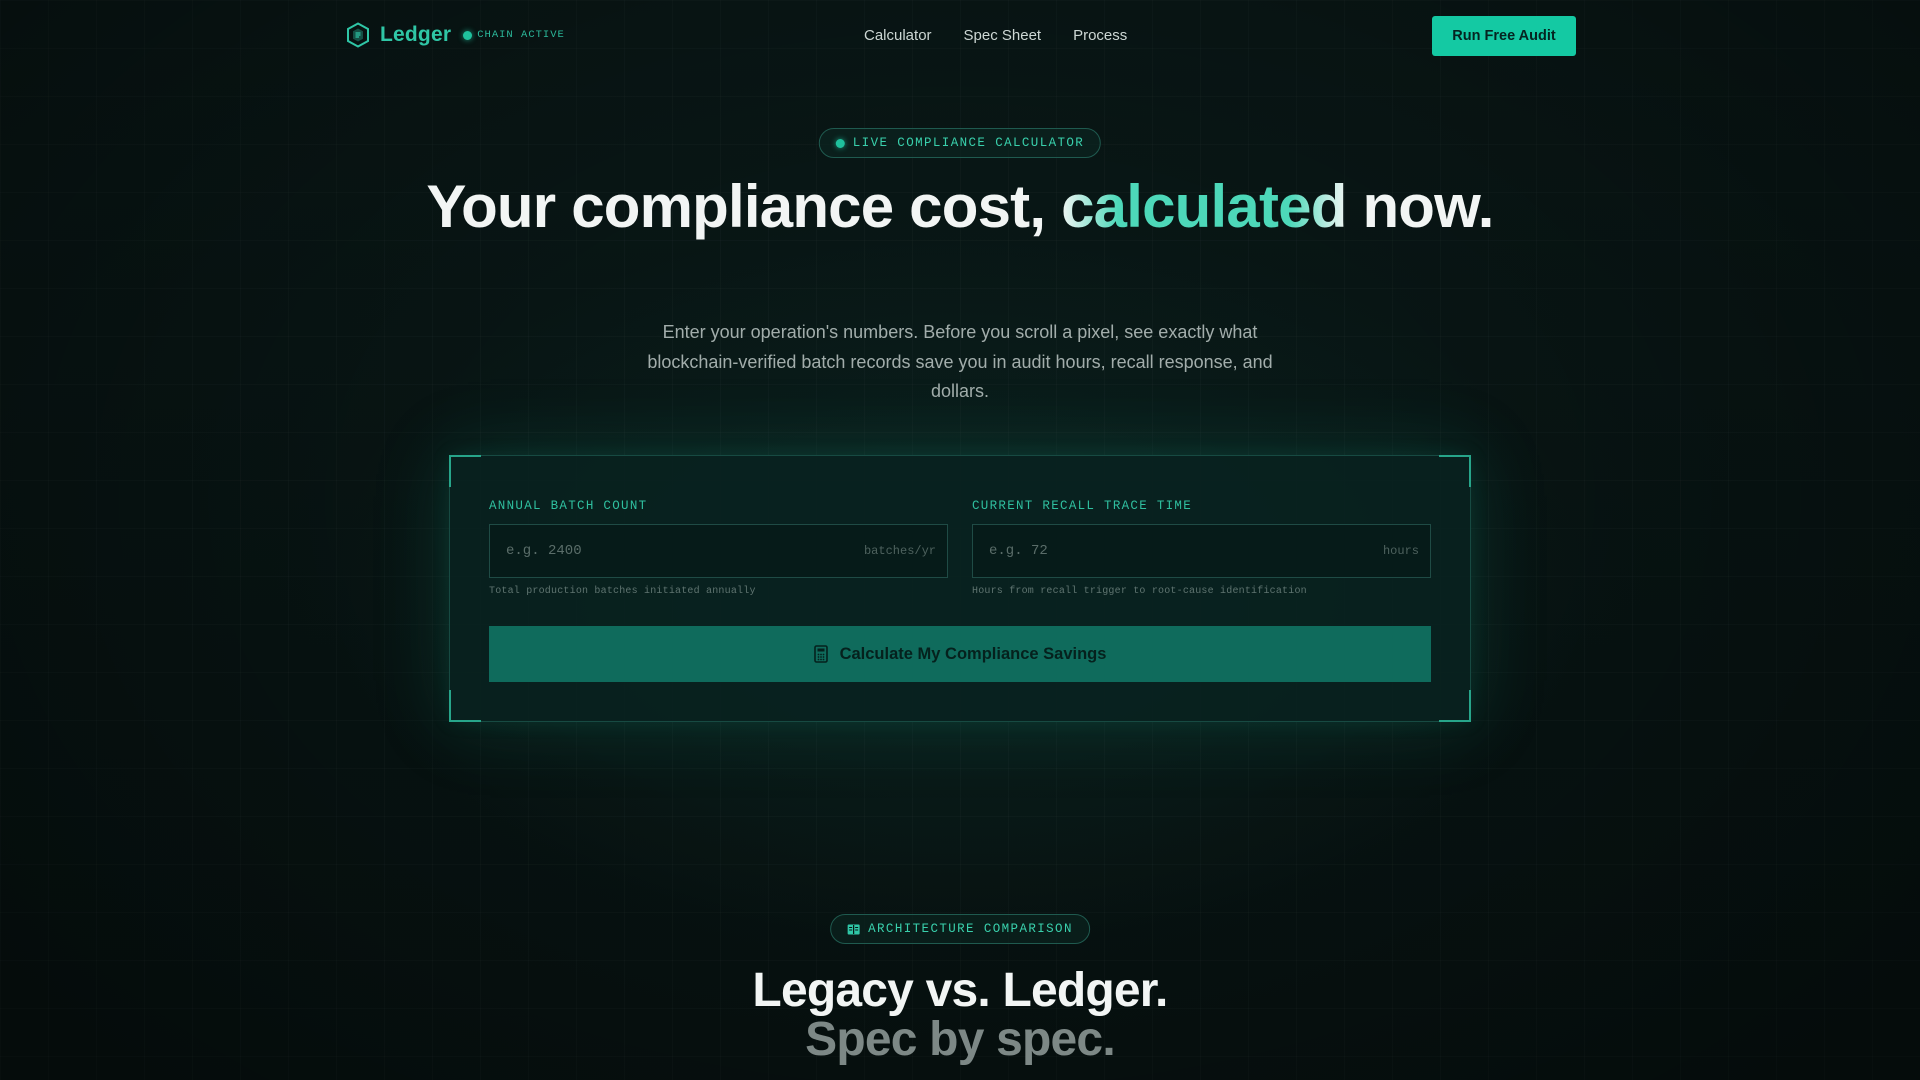 This screenshot has width=1920, height=1080. Describe the element at coordinates (465, 706) in the screenshot. I see `corner-bracket-bottom-left` at that location.